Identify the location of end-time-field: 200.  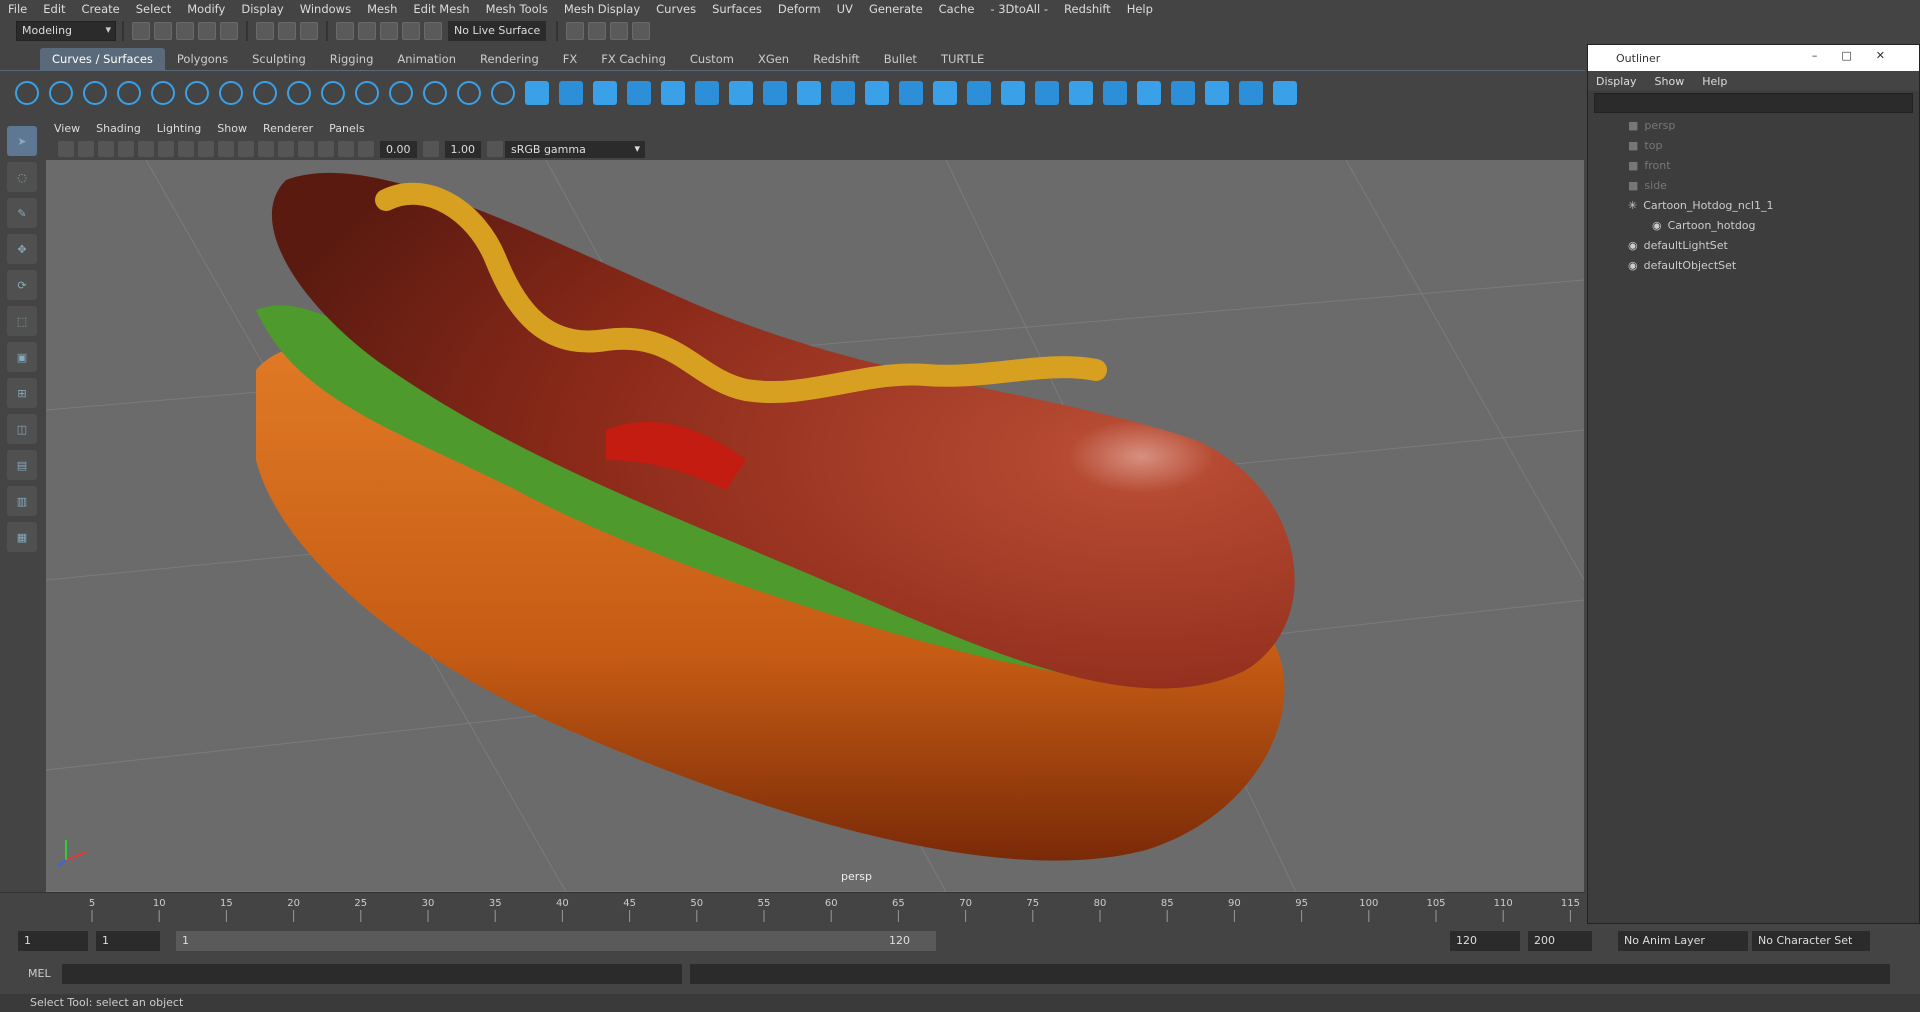
(1560, 941).